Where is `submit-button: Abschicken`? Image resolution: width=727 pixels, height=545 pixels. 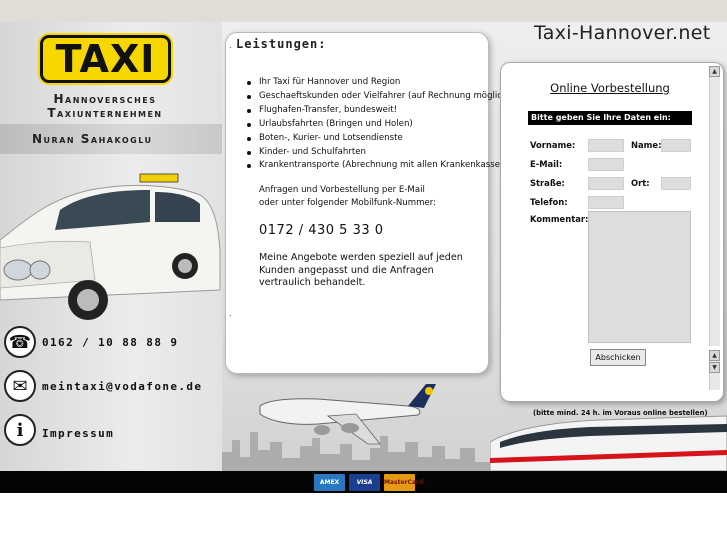 submit-button: Abschicken is located at coordinates (618, 357).